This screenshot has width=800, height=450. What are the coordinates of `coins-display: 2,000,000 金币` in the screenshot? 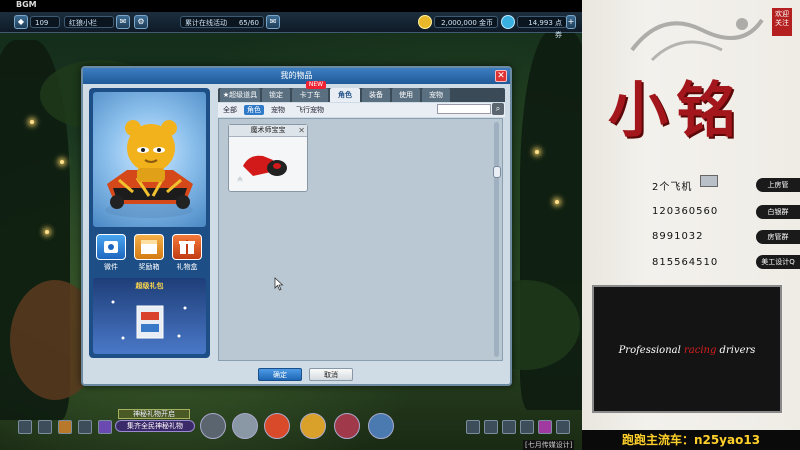 It's located at (466, 22).